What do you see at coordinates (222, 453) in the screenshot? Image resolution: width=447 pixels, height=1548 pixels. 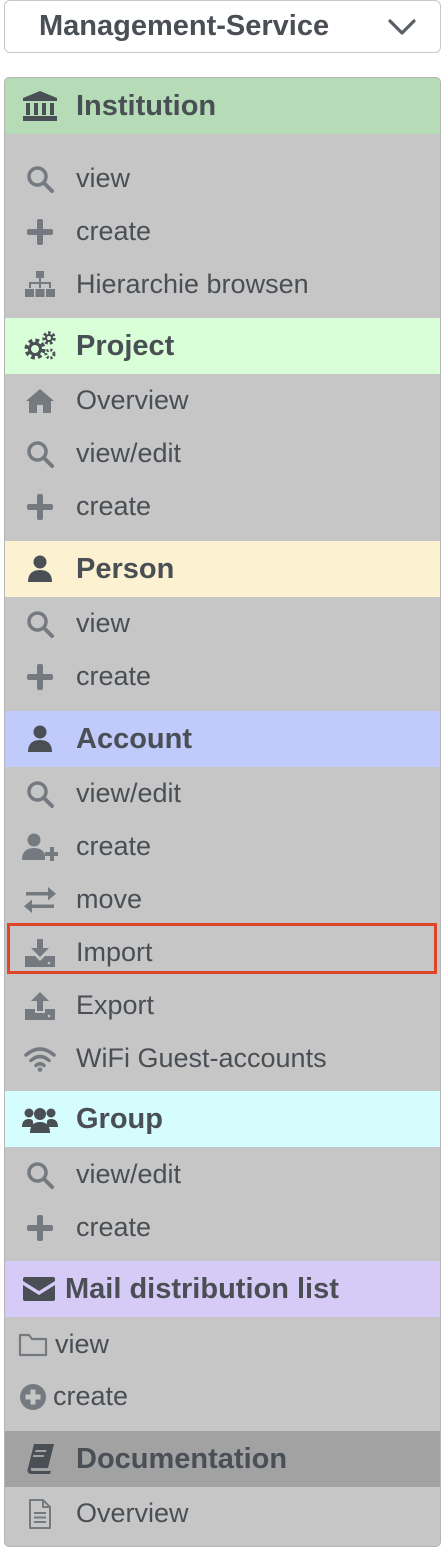 I see `menu-item-project-view-edit: view/edit` at bounding box center [222, 453].